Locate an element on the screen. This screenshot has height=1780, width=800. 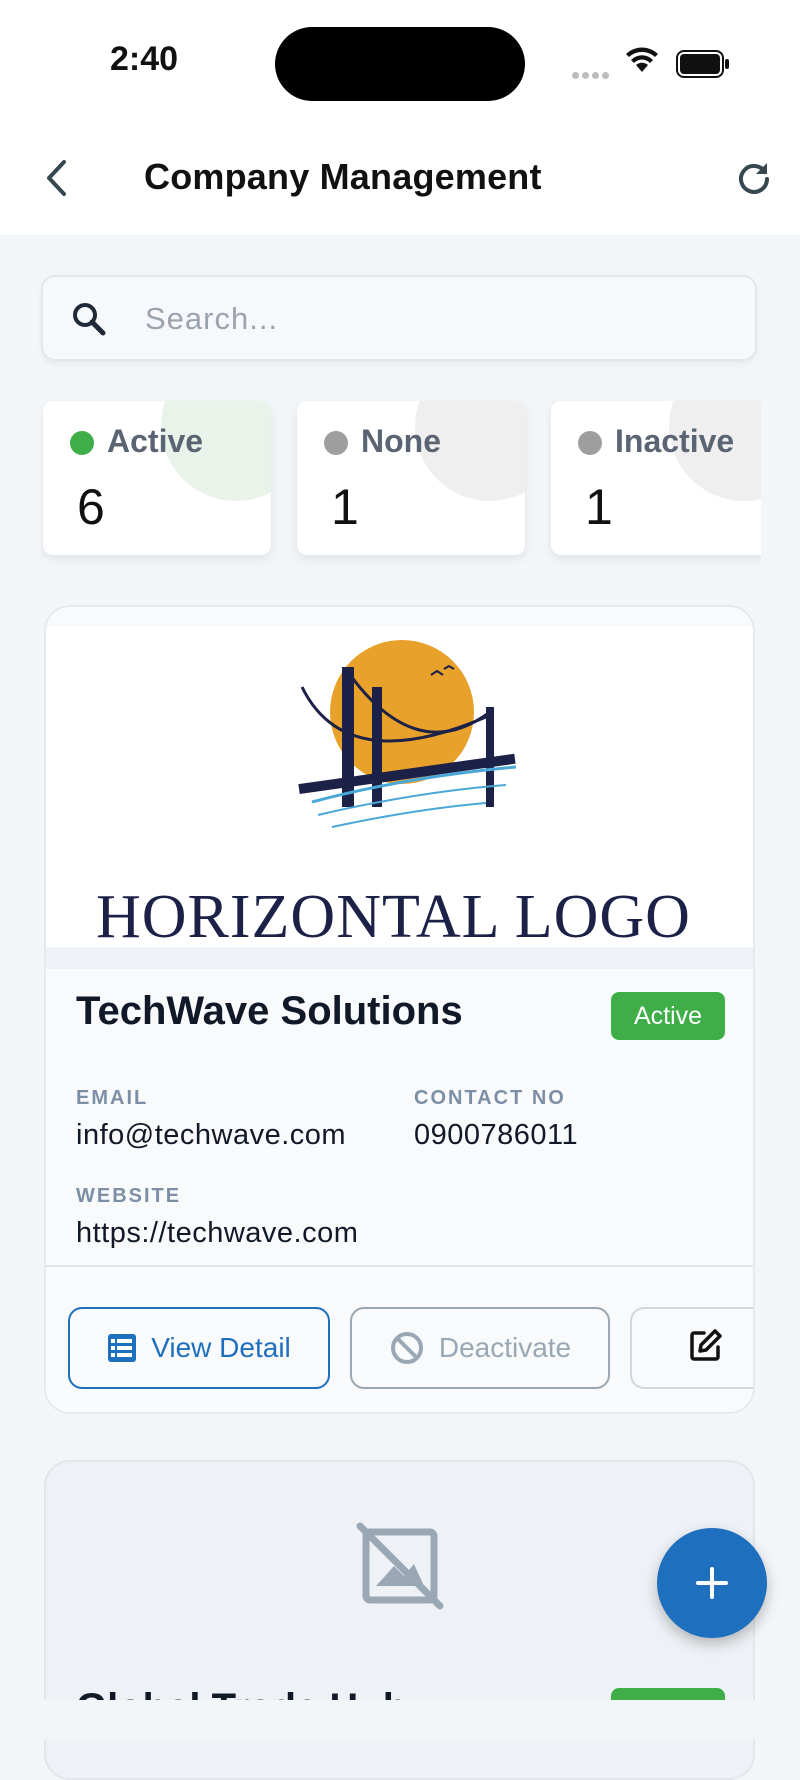
stat-value: 6 is located at coordinates (91, 507).